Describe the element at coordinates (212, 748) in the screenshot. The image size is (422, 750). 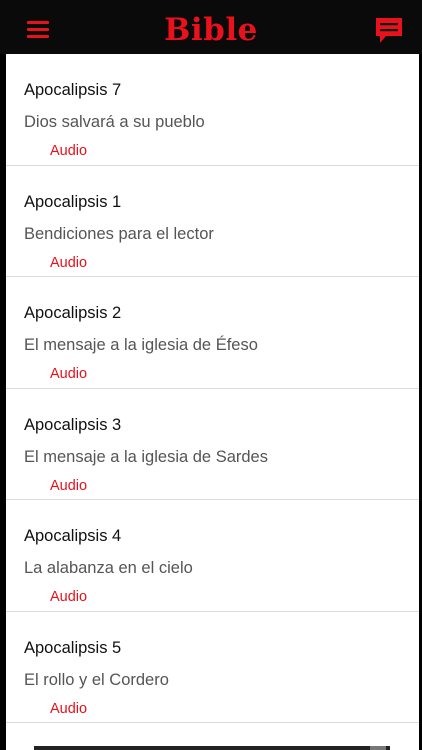
I see `bottom-banner-edge` at that location.